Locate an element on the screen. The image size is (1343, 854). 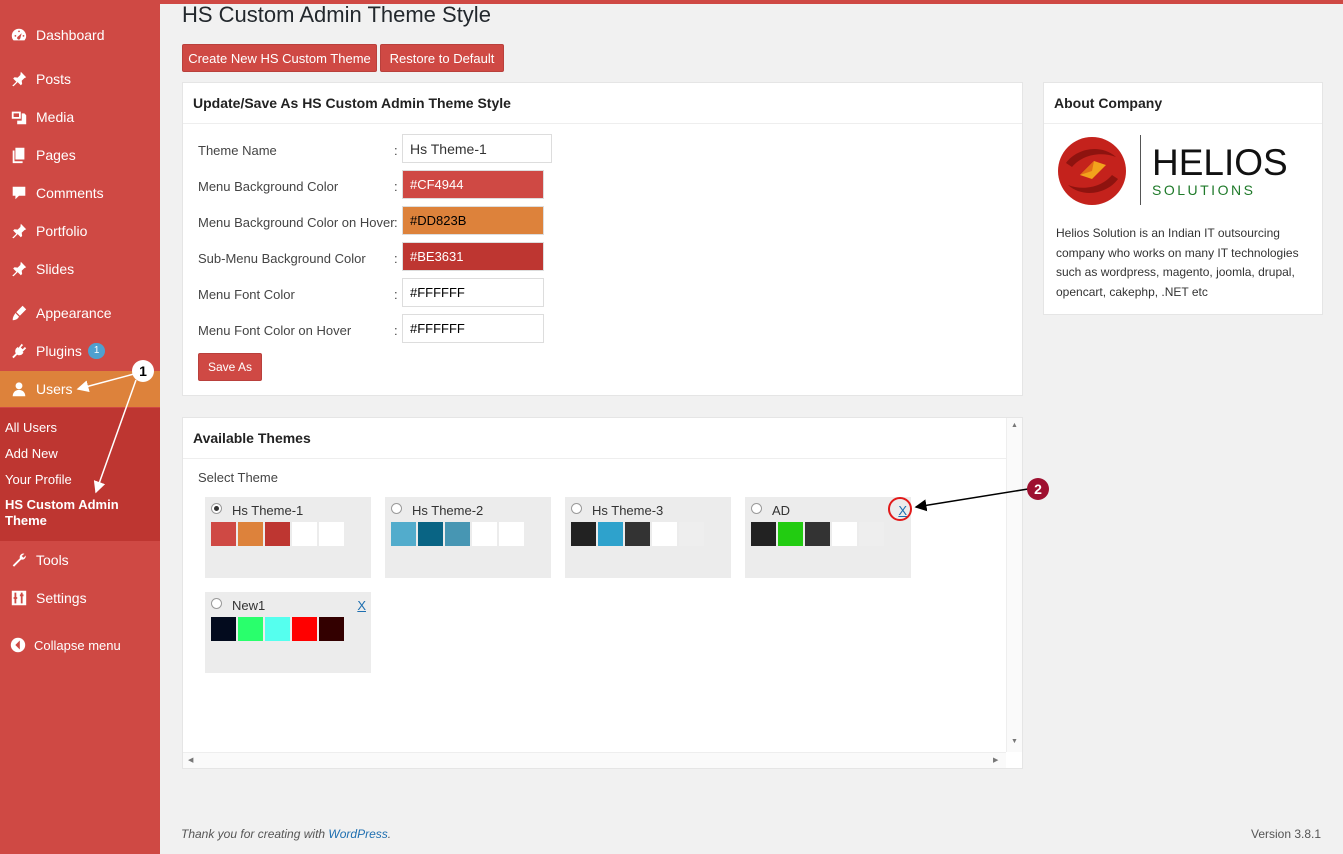
theme-radio-new1 is located at coordinates (216, 603).